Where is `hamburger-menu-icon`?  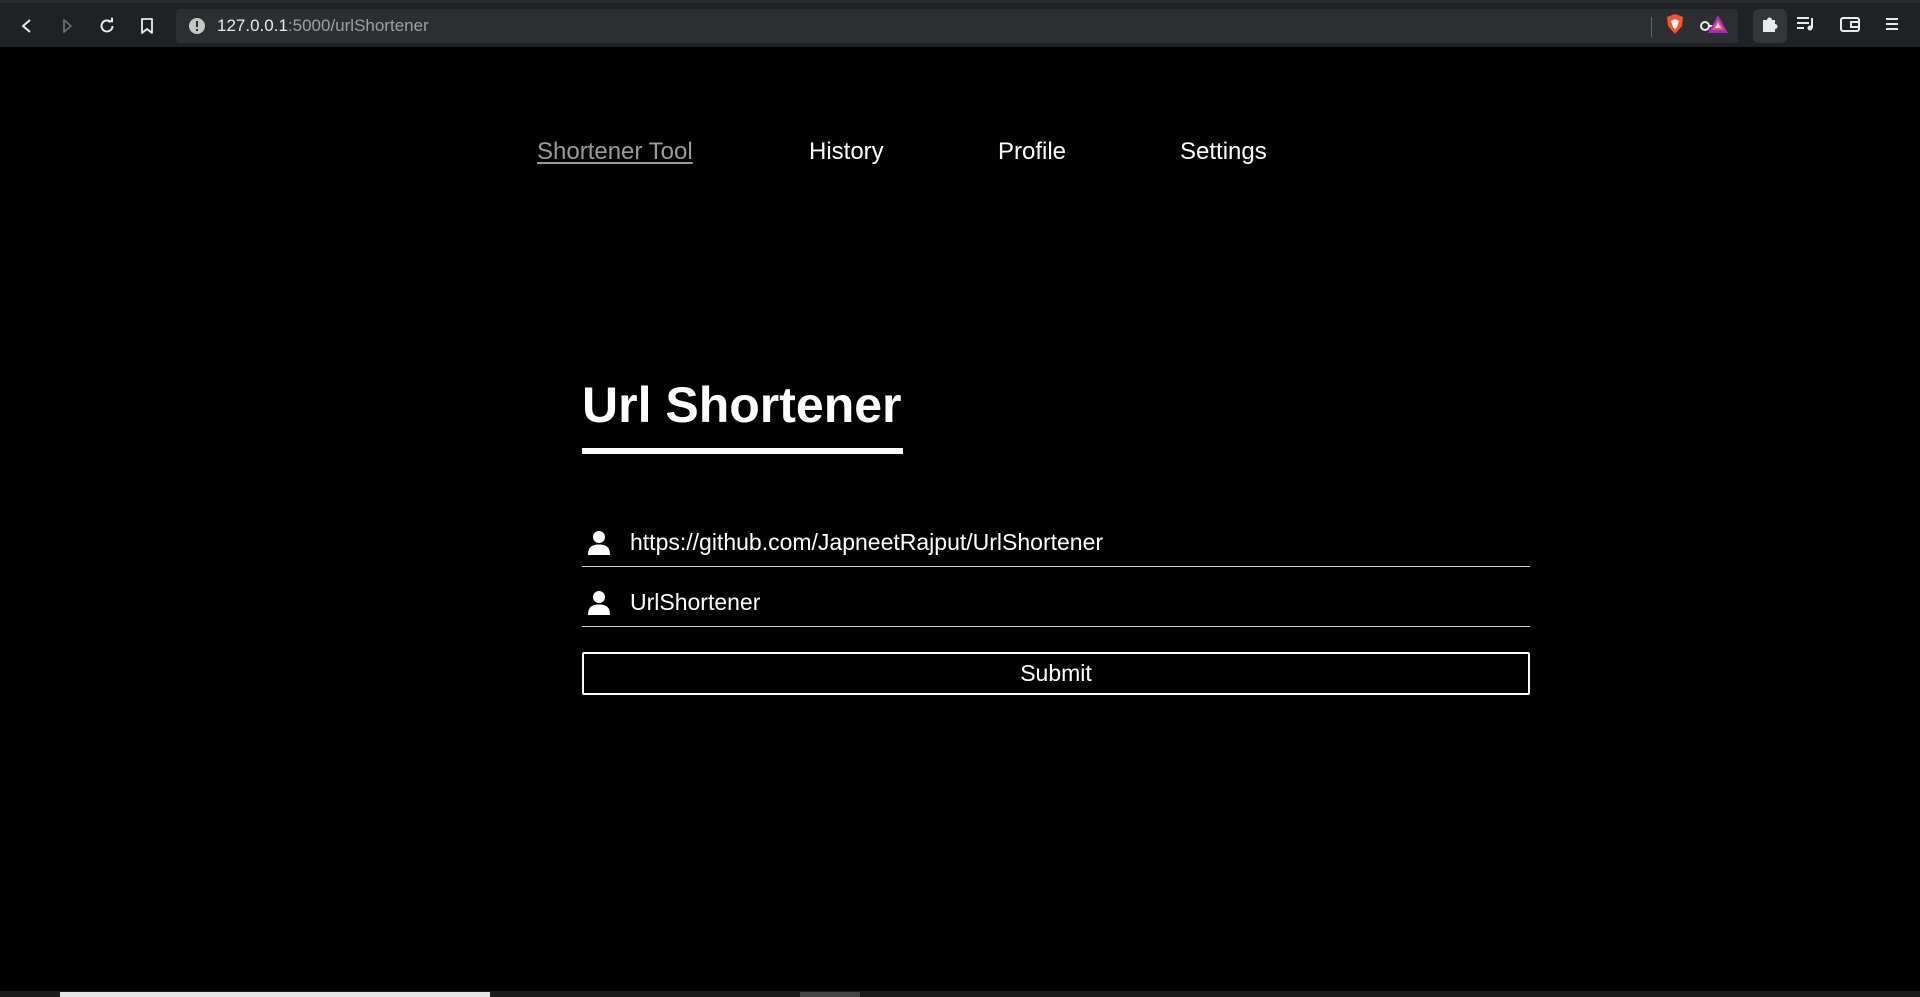 hamburger-menu-icon is located at coordinates (1892, 26).